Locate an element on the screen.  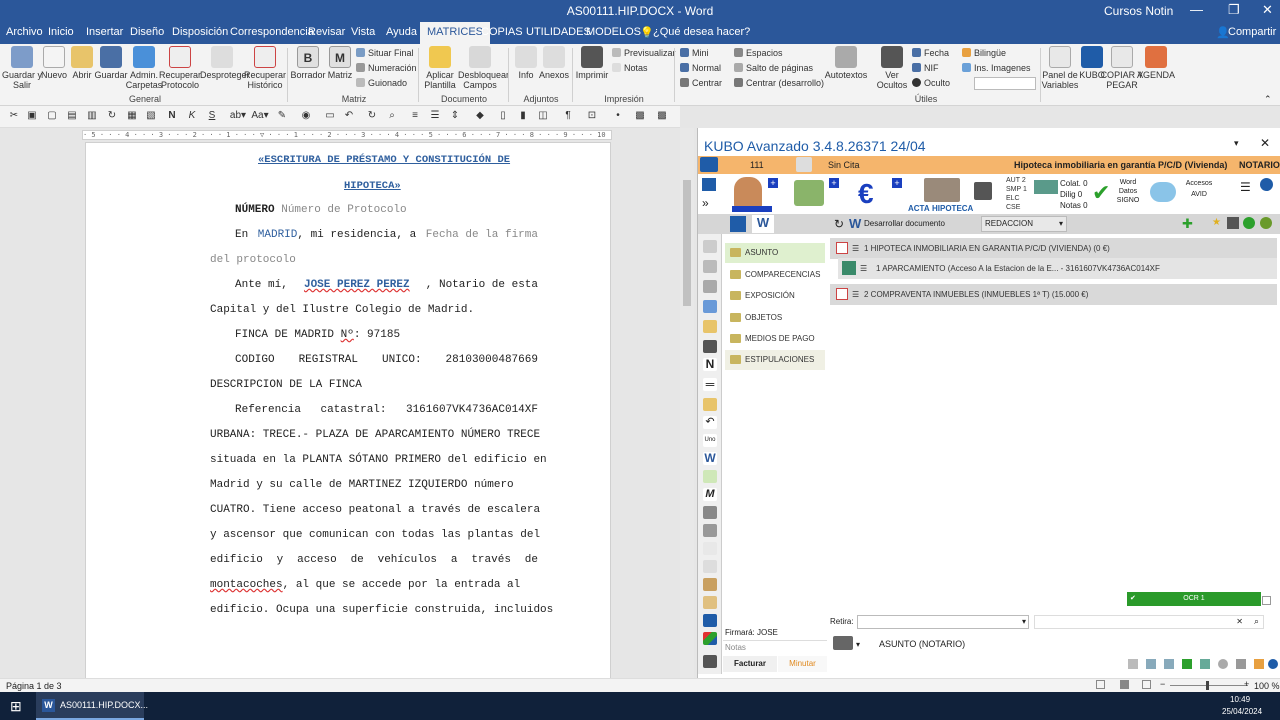
spacing-icon: ⇕ is located at coordinates (455, 116).